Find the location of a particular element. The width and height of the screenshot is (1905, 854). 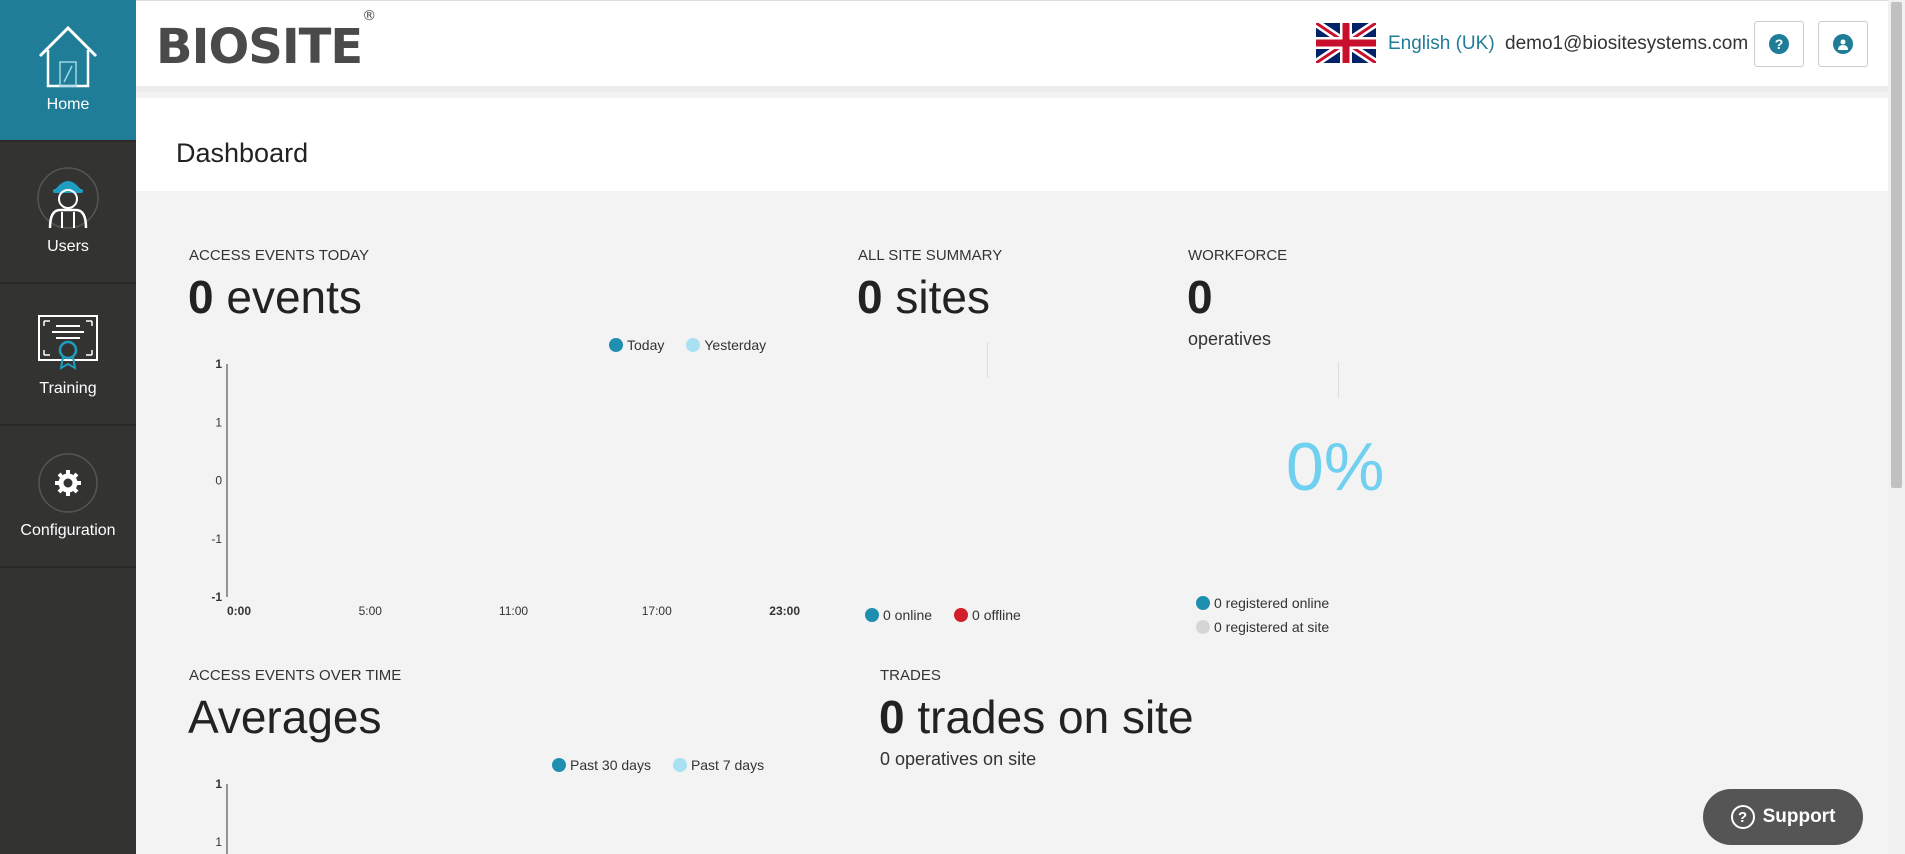

trades-title: TRADES is located at coordinates (910, 675).